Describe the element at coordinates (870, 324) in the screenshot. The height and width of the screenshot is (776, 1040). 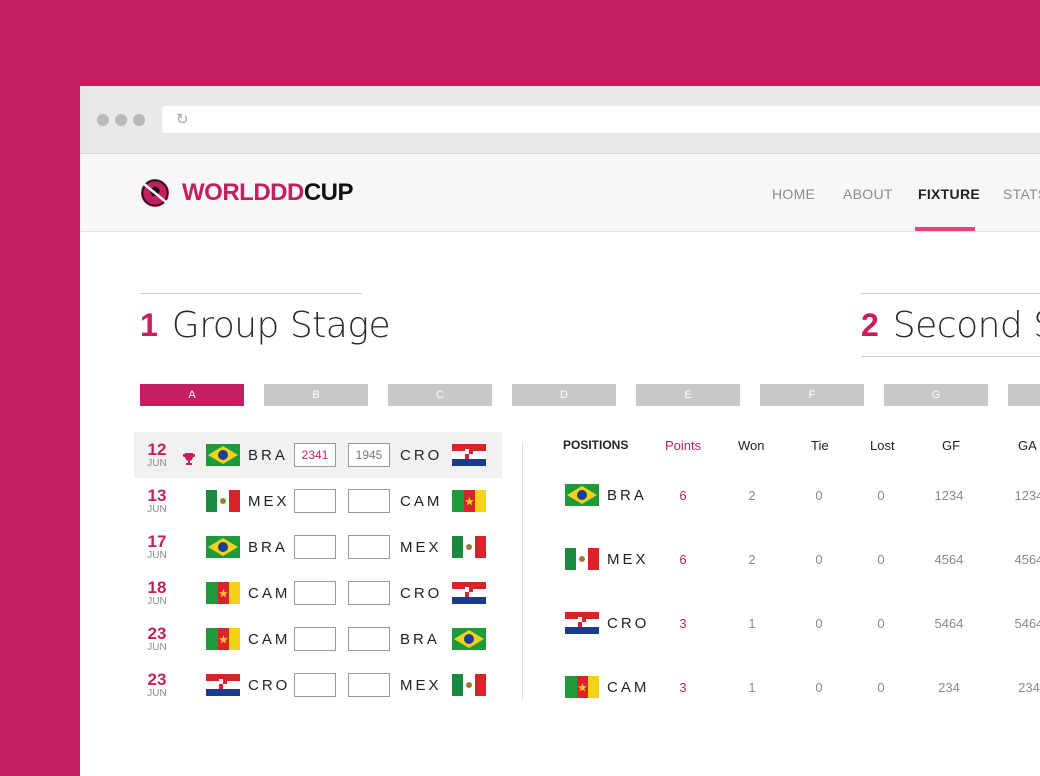
I see `stage-number: 2` at that location.